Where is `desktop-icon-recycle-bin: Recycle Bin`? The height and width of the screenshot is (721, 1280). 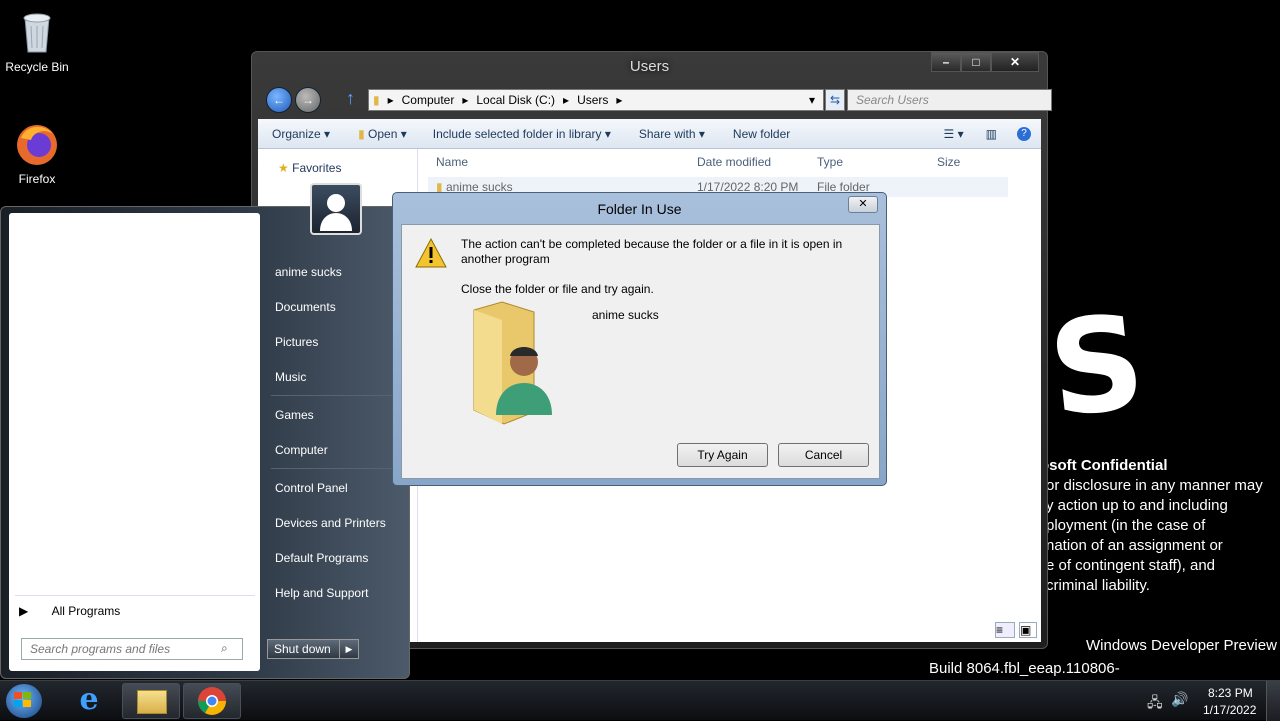 desktop-icon-recycle-bin: Recycle Bin is located at coordinates (37, 41).